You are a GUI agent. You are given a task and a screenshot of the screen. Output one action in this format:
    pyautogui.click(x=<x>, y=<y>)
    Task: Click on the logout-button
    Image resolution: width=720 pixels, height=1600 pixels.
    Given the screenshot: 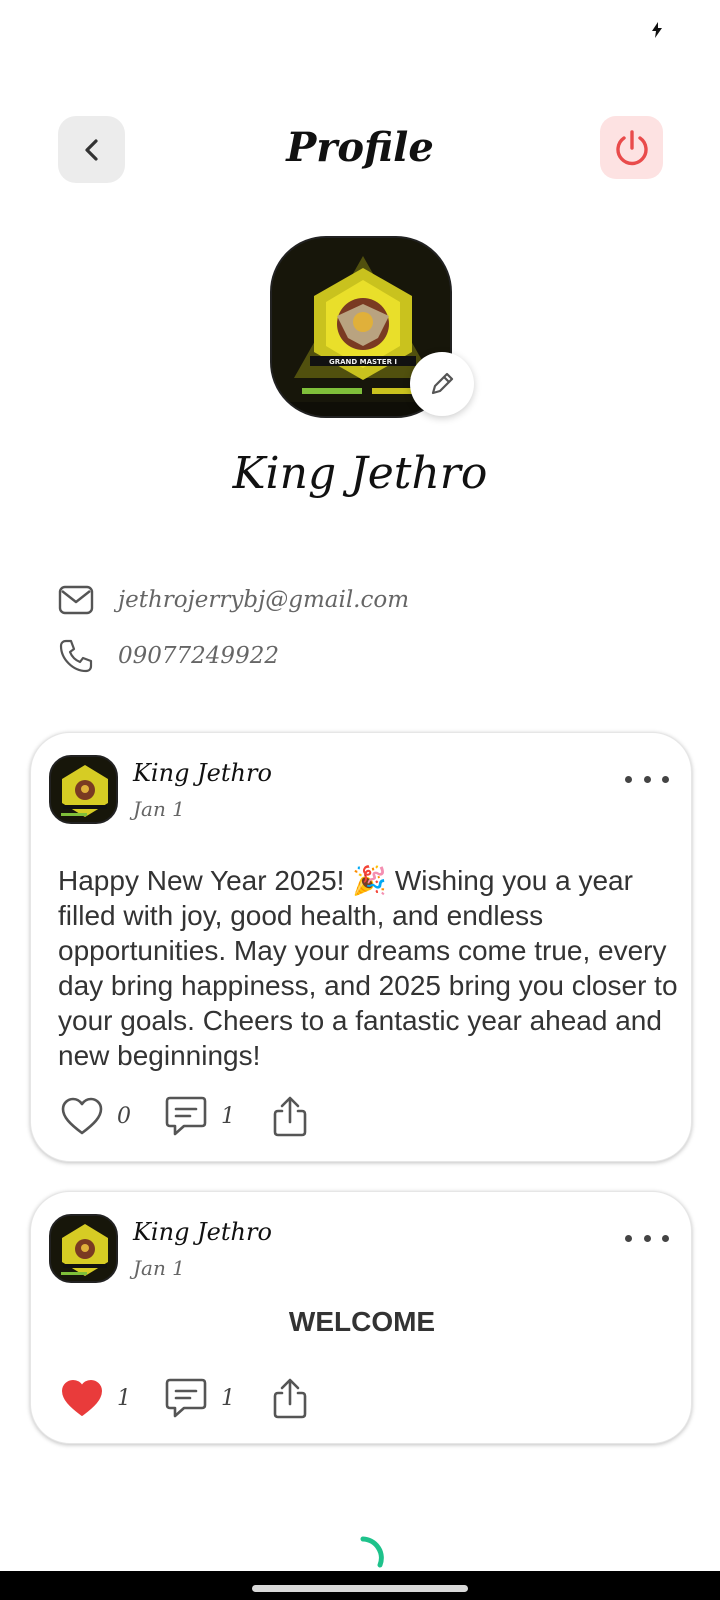 What is the action you would take?
    pyautogui.click(x=631, y=147)
    